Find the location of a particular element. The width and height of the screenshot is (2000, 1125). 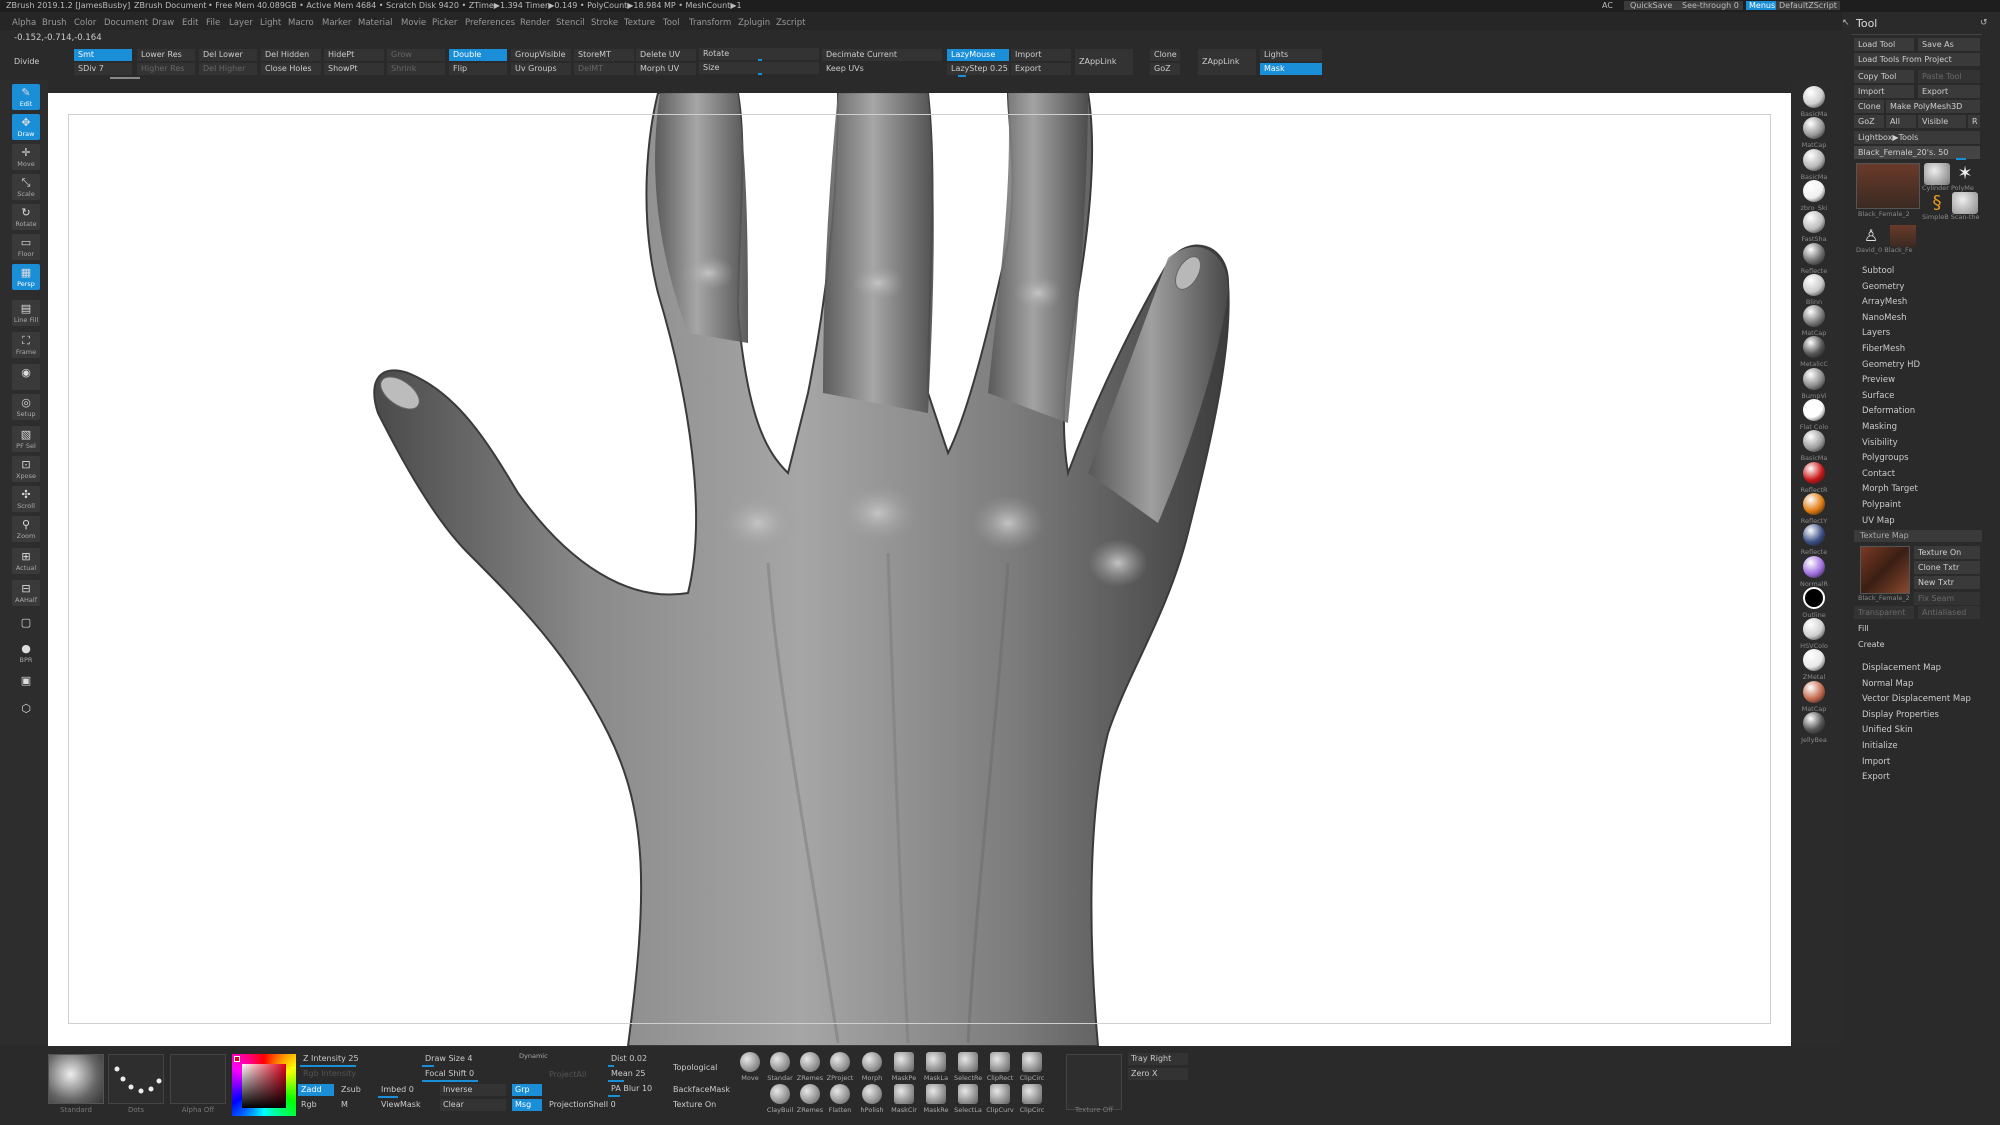

brush-zproject: ZProject is located at coordinates (840, 1070).